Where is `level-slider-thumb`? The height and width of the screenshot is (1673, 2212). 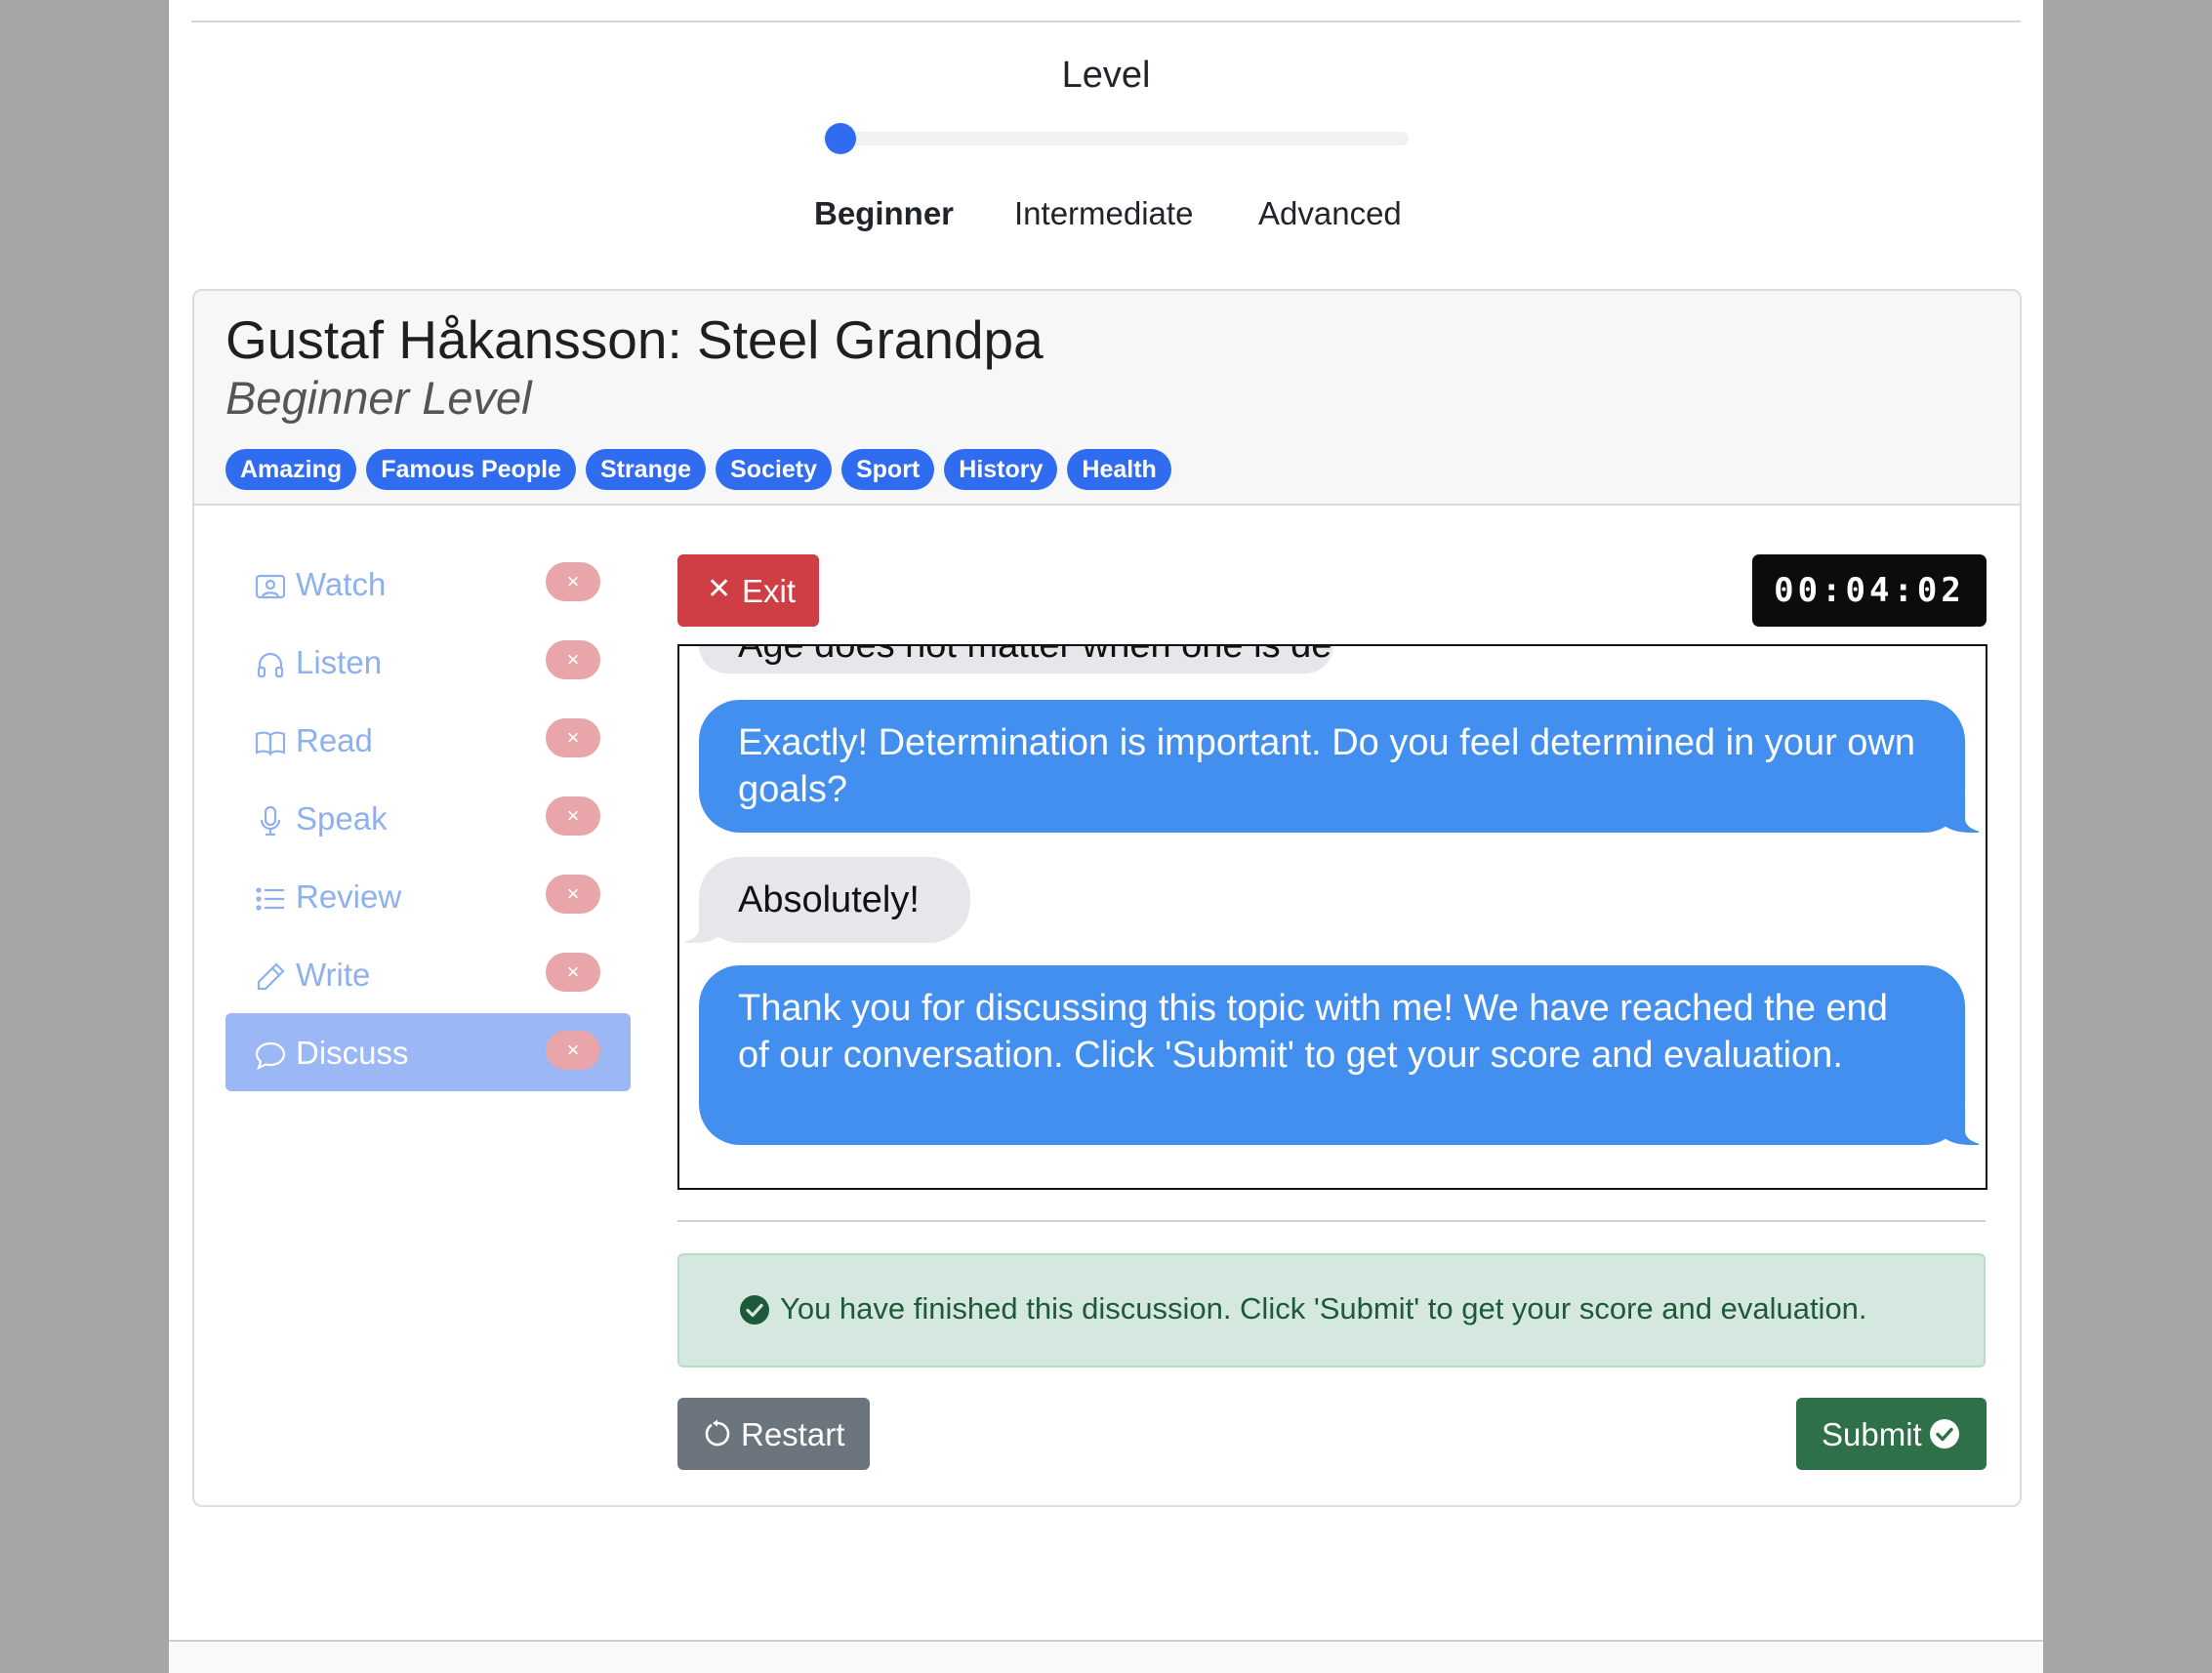 level-slider-thumb is located at coordinates (840, 138).